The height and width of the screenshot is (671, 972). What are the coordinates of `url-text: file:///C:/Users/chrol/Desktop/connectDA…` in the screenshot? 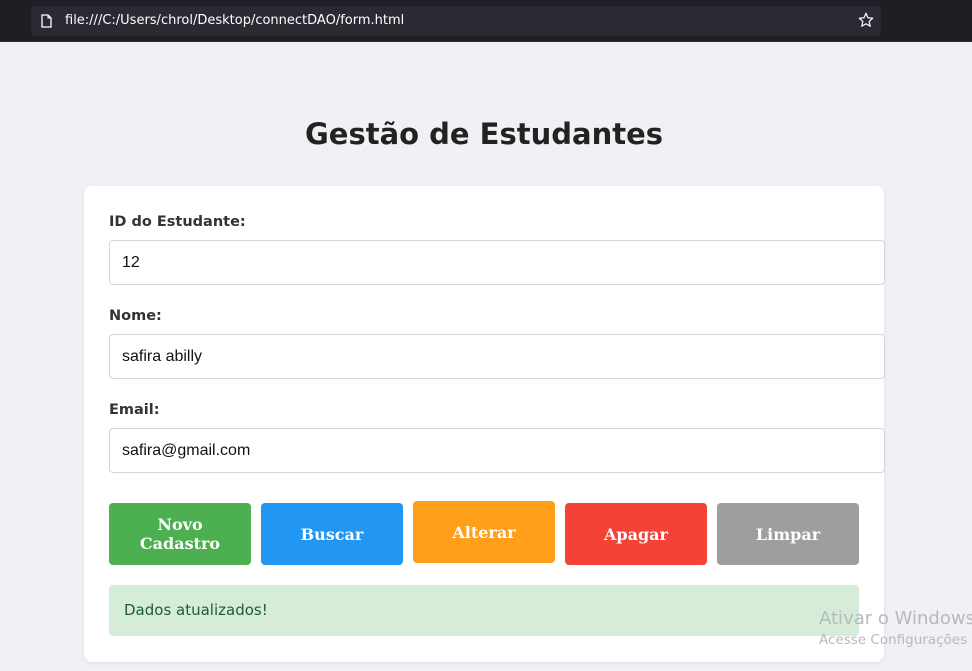 It's located at (234, 20).